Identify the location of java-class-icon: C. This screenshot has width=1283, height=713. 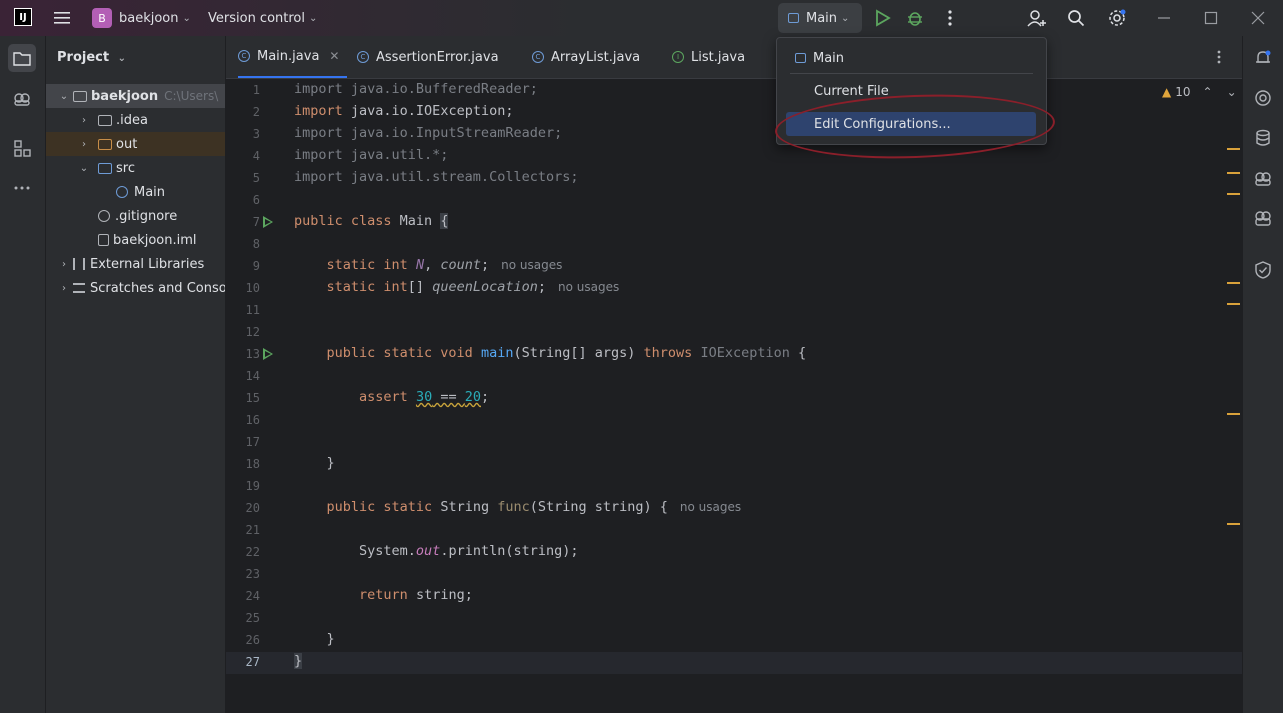
(244, 56).